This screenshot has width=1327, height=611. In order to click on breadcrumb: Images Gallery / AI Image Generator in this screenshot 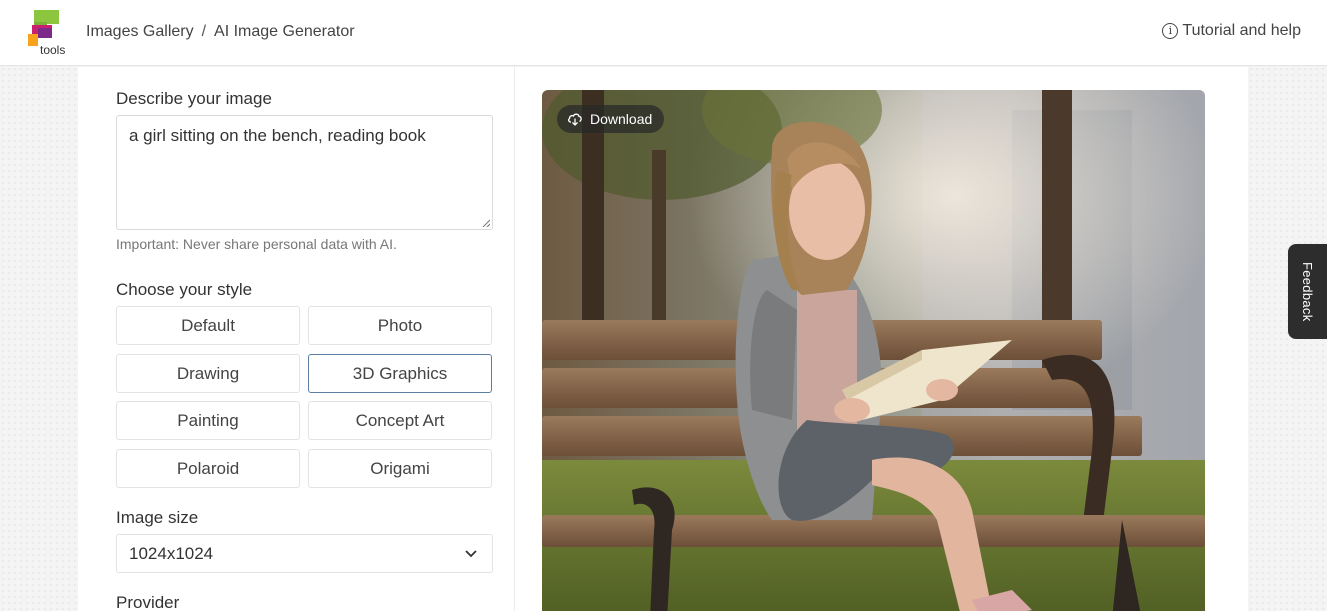, I will do `click(220, 32)`.